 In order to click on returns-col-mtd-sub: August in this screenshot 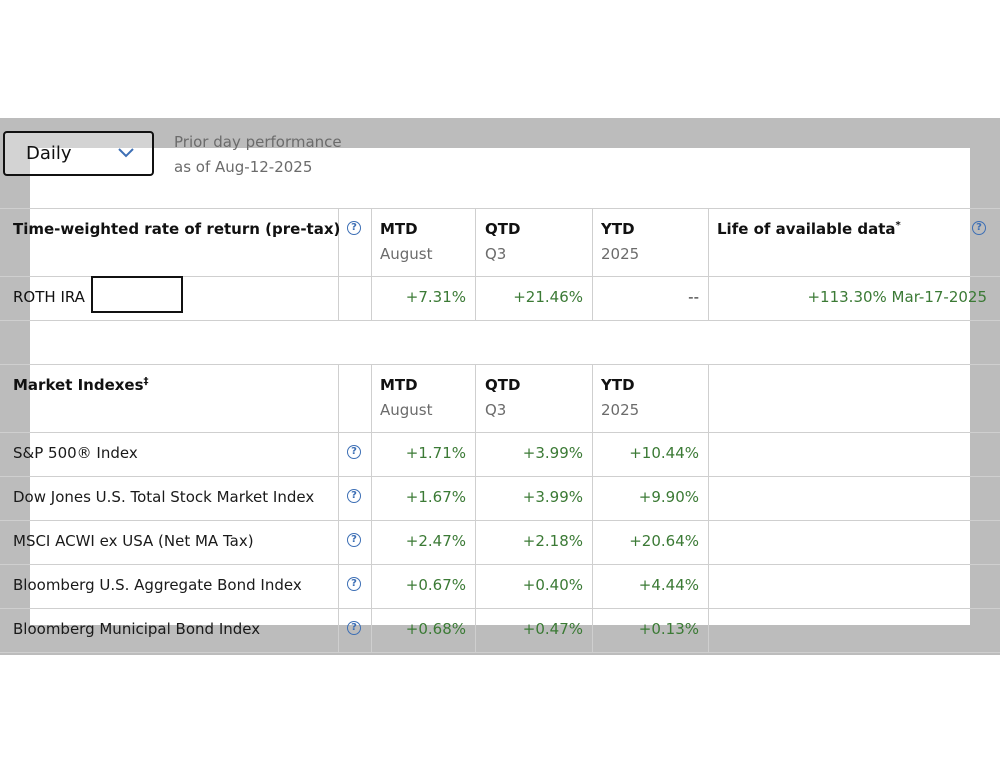, I will do `click(406, 254)`.